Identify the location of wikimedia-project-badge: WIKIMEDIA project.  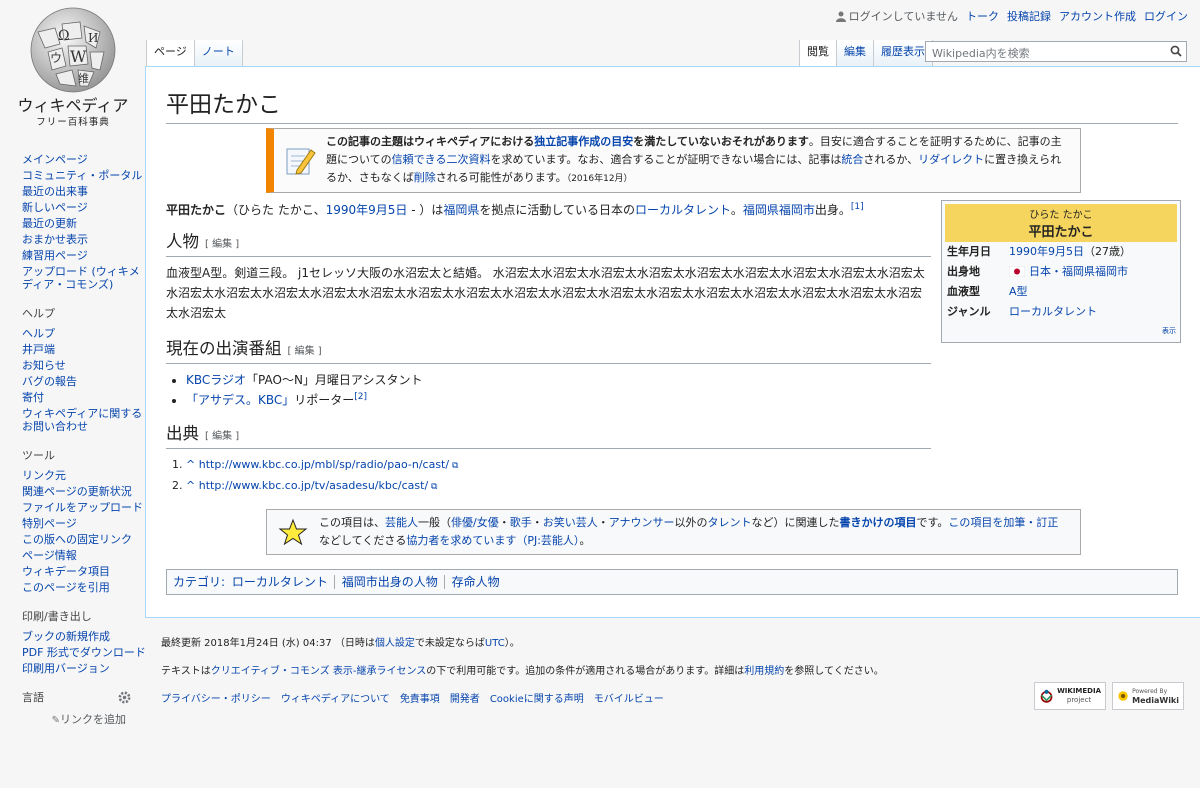
(1070, 696).